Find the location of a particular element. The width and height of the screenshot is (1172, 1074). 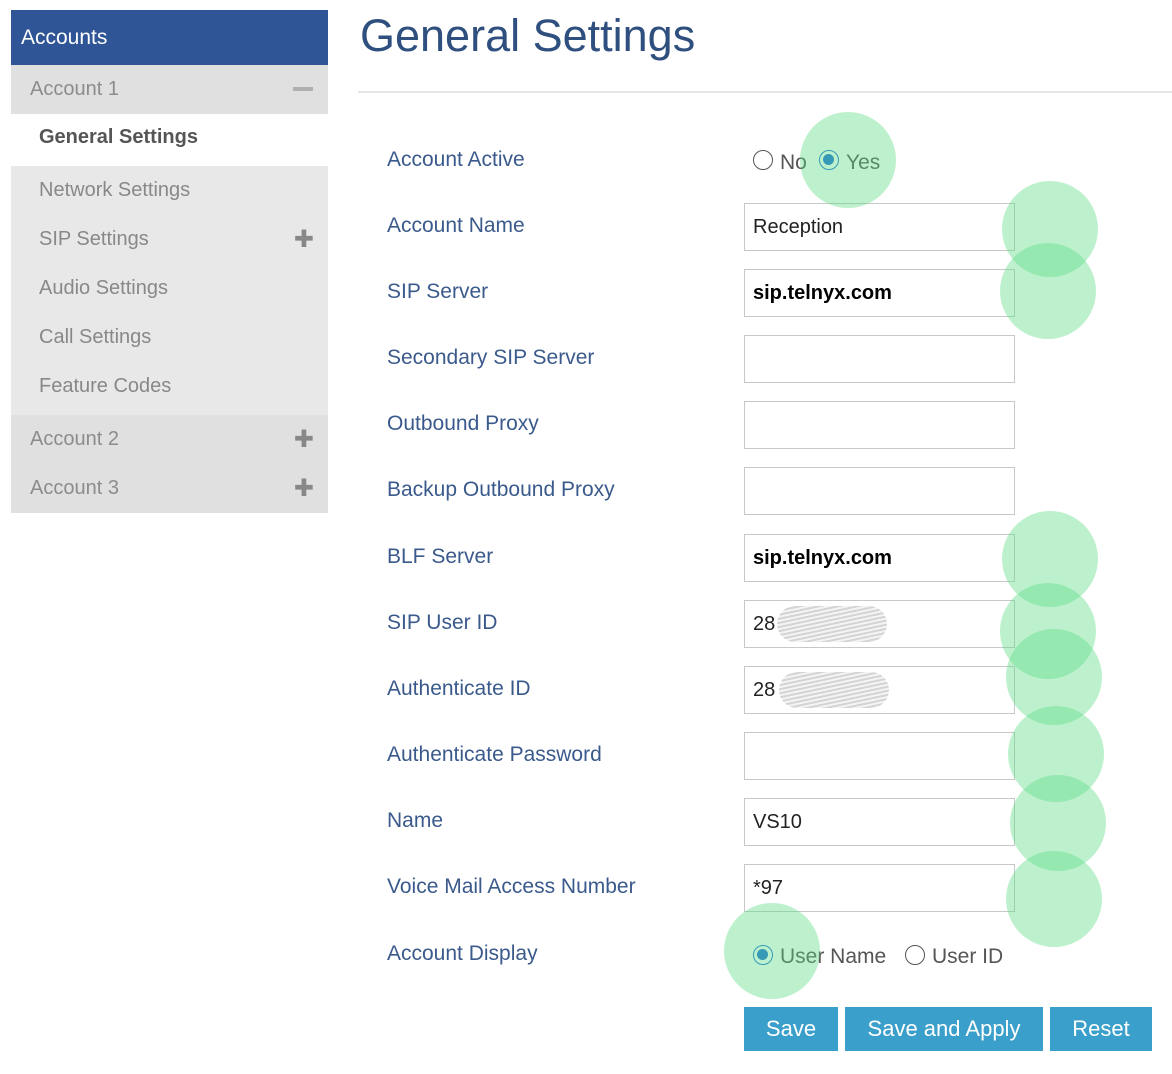

backup-outbound-proxy-label: Backup Outbound Proxy is located at coordinates (501, 489).